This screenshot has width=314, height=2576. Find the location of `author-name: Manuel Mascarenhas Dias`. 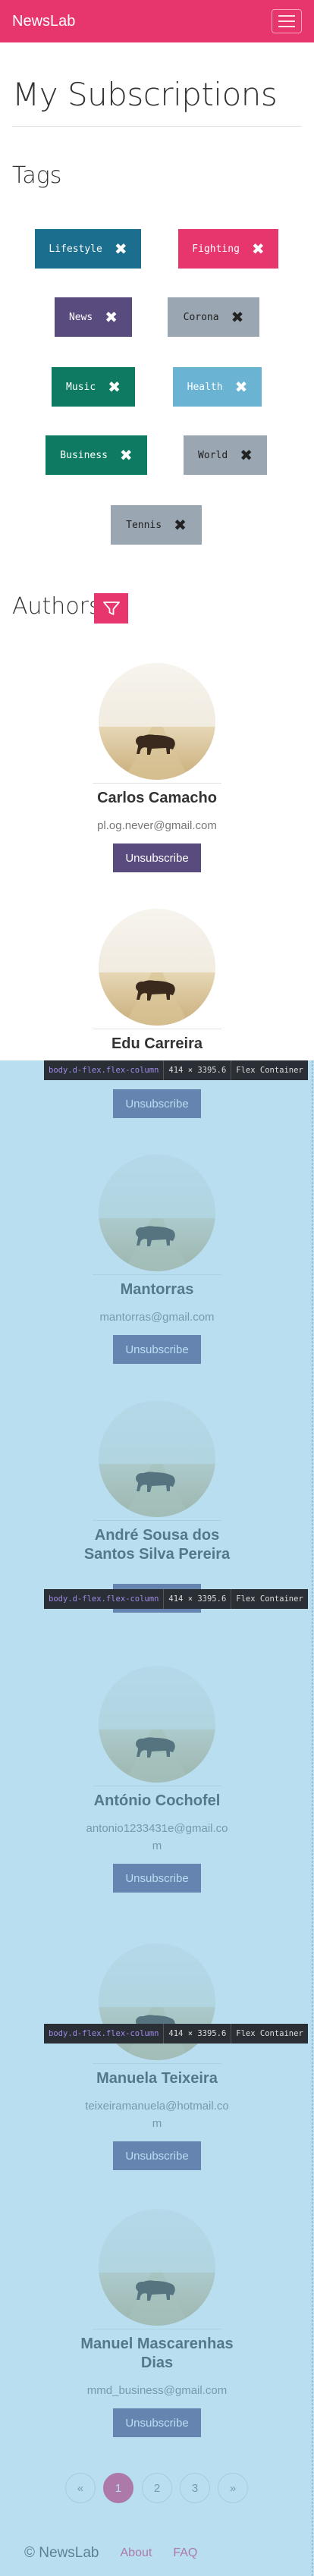

author-name: Manuel Mascarenhas Dias is located at coordinates (157, 2354).